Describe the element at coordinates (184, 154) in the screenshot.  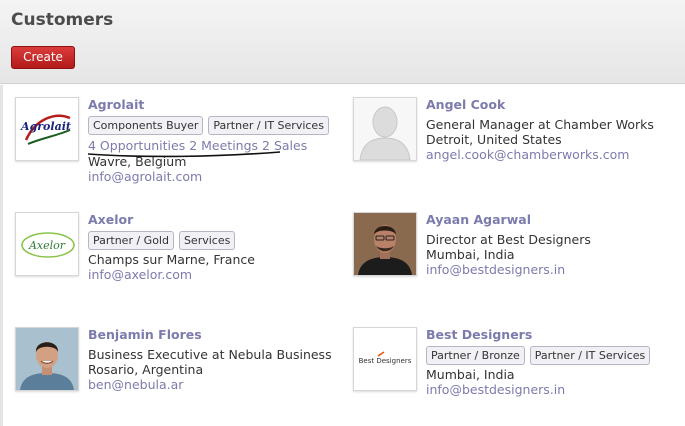
I see `stats-underline` at that location.